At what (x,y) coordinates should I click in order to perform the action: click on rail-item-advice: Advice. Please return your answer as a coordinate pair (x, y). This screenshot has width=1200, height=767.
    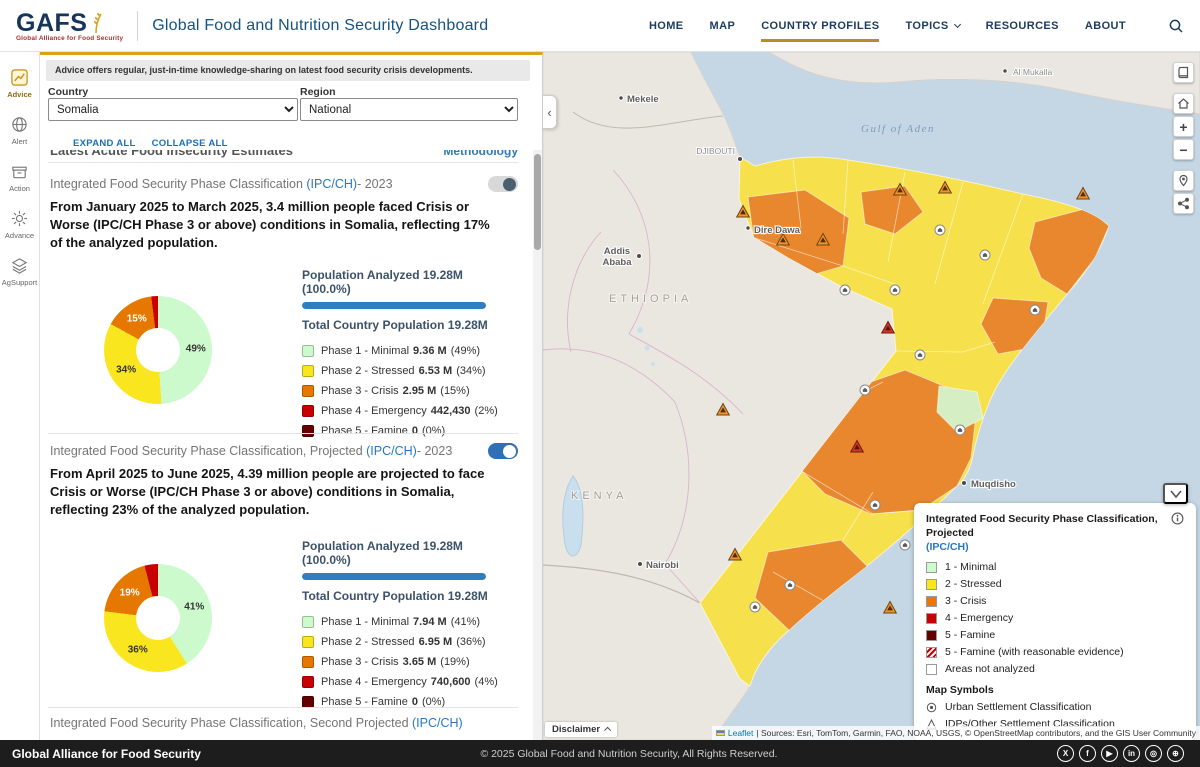
    Looking at the image, I should click on (19, 83).